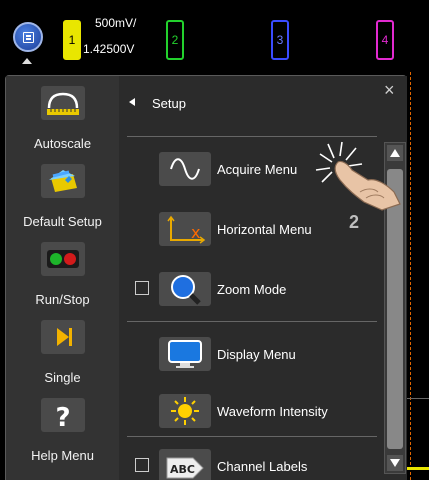 The width and height of the screenshot is (429, 480). I want to click on menu-item-display: Display Menu, so click(249, 354).